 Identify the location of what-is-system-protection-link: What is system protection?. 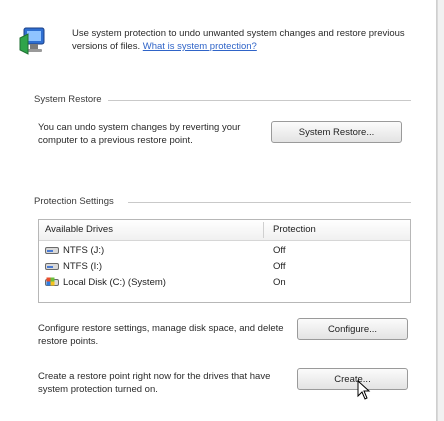
(200, 46).